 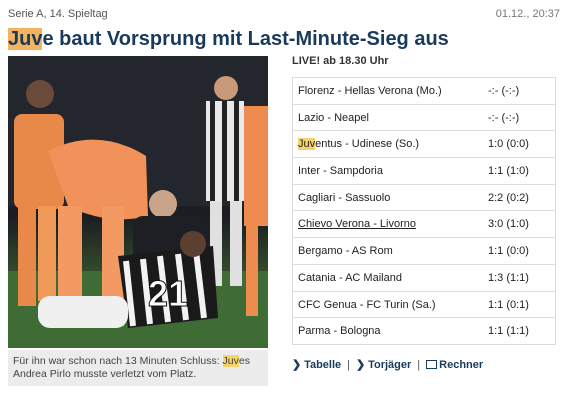 What do you see at coordinates (367, 144) in the screenshot?
I see `match-name-rest: entus - Udinese (So.)` at bounding box center [367, 144].